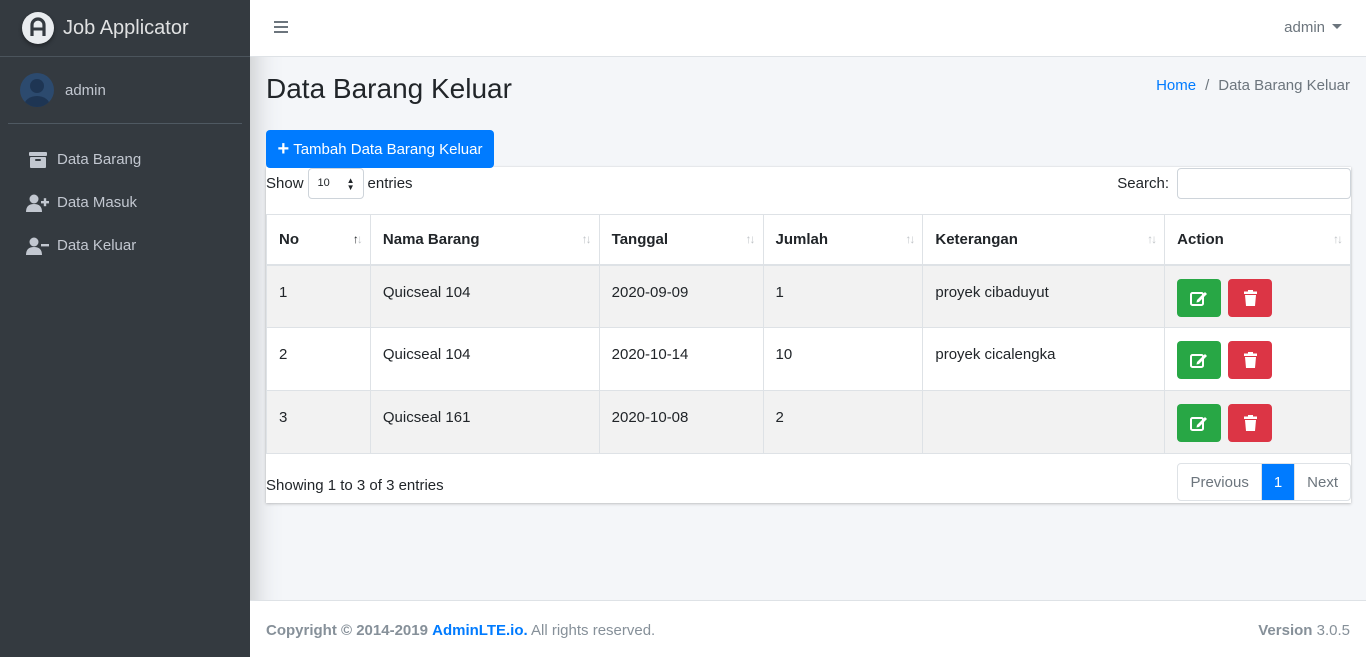  I want to click on sidebar-item-label: Data Masuk, so click(97, 202).